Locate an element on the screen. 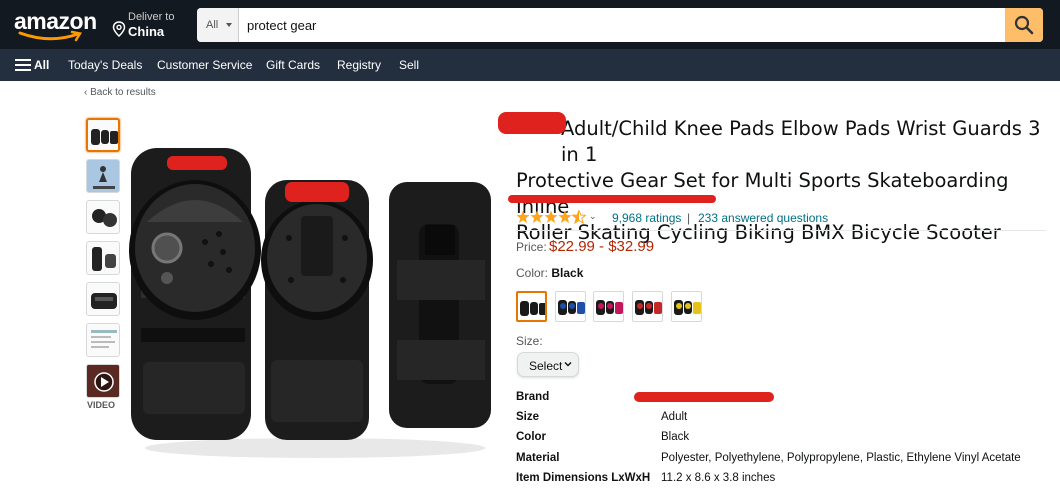  deliver-to-label: Deliver to is located at coordinates (151, 17).